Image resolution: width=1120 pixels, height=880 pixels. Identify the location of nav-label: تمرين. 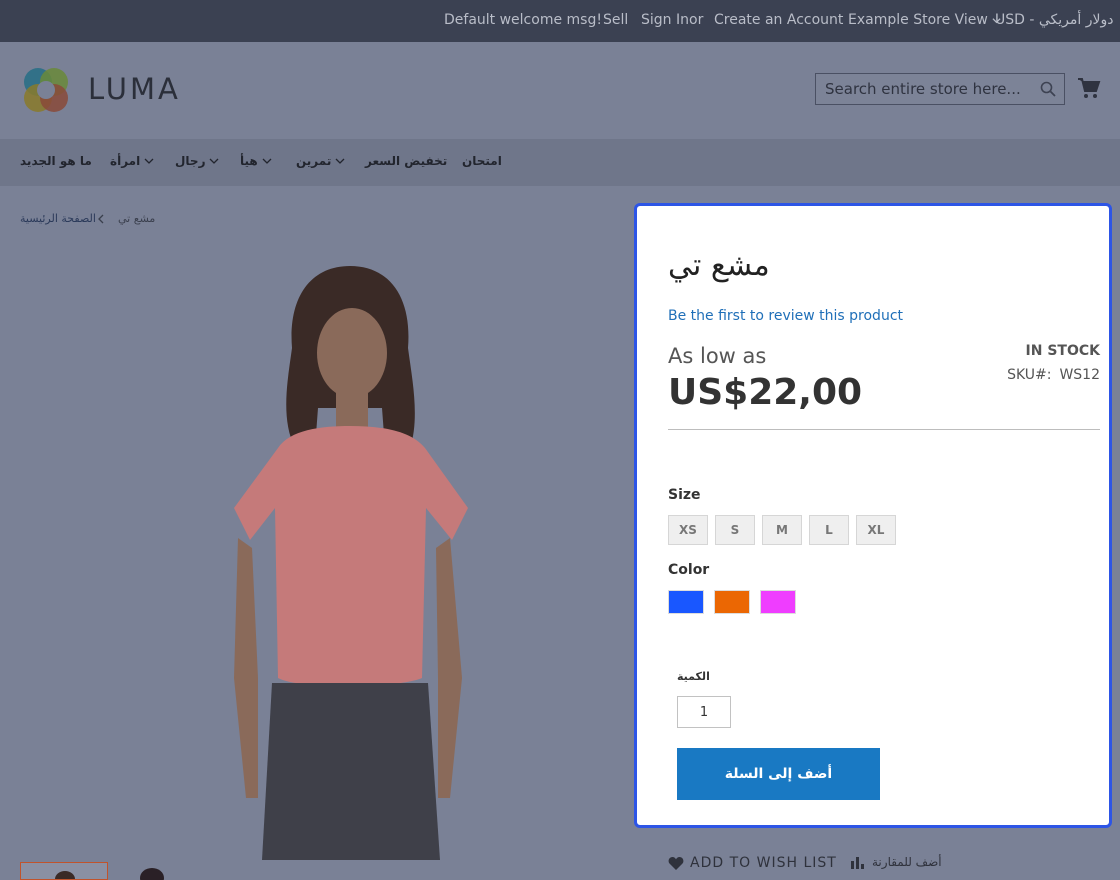
(314, 161).